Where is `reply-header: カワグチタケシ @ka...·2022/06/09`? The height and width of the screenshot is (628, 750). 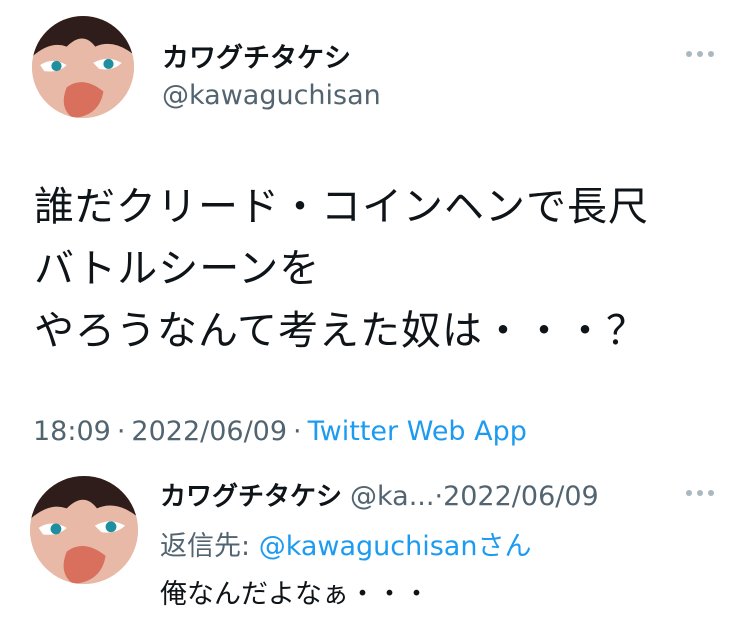
reply-header: カワグチタケシ @ka...·2022/06/09 is located at coordinates (379, 494).